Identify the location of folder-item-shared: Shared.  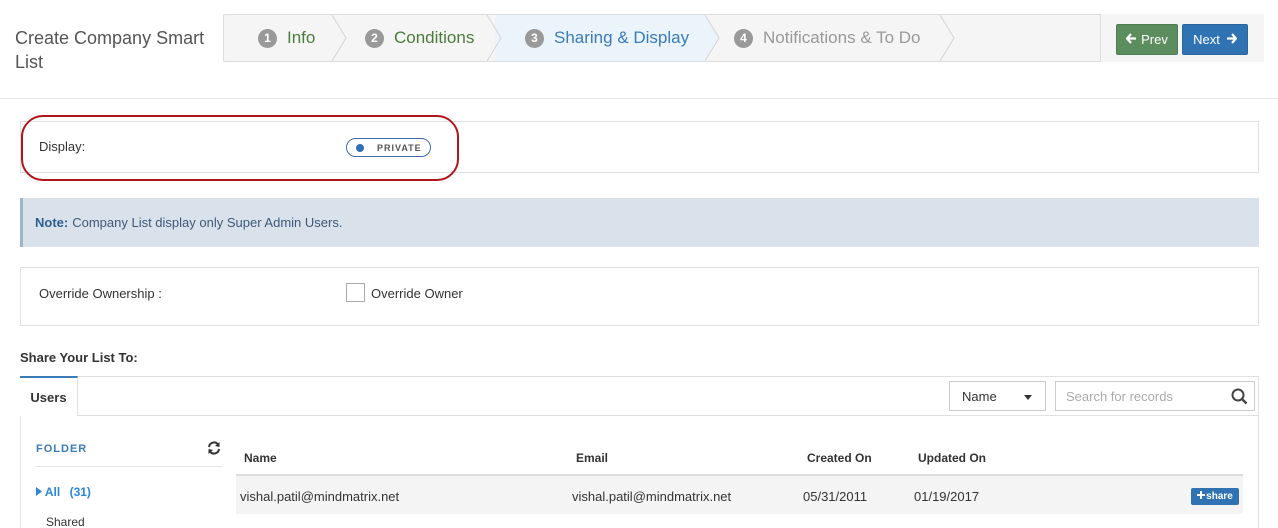
(65, 521).